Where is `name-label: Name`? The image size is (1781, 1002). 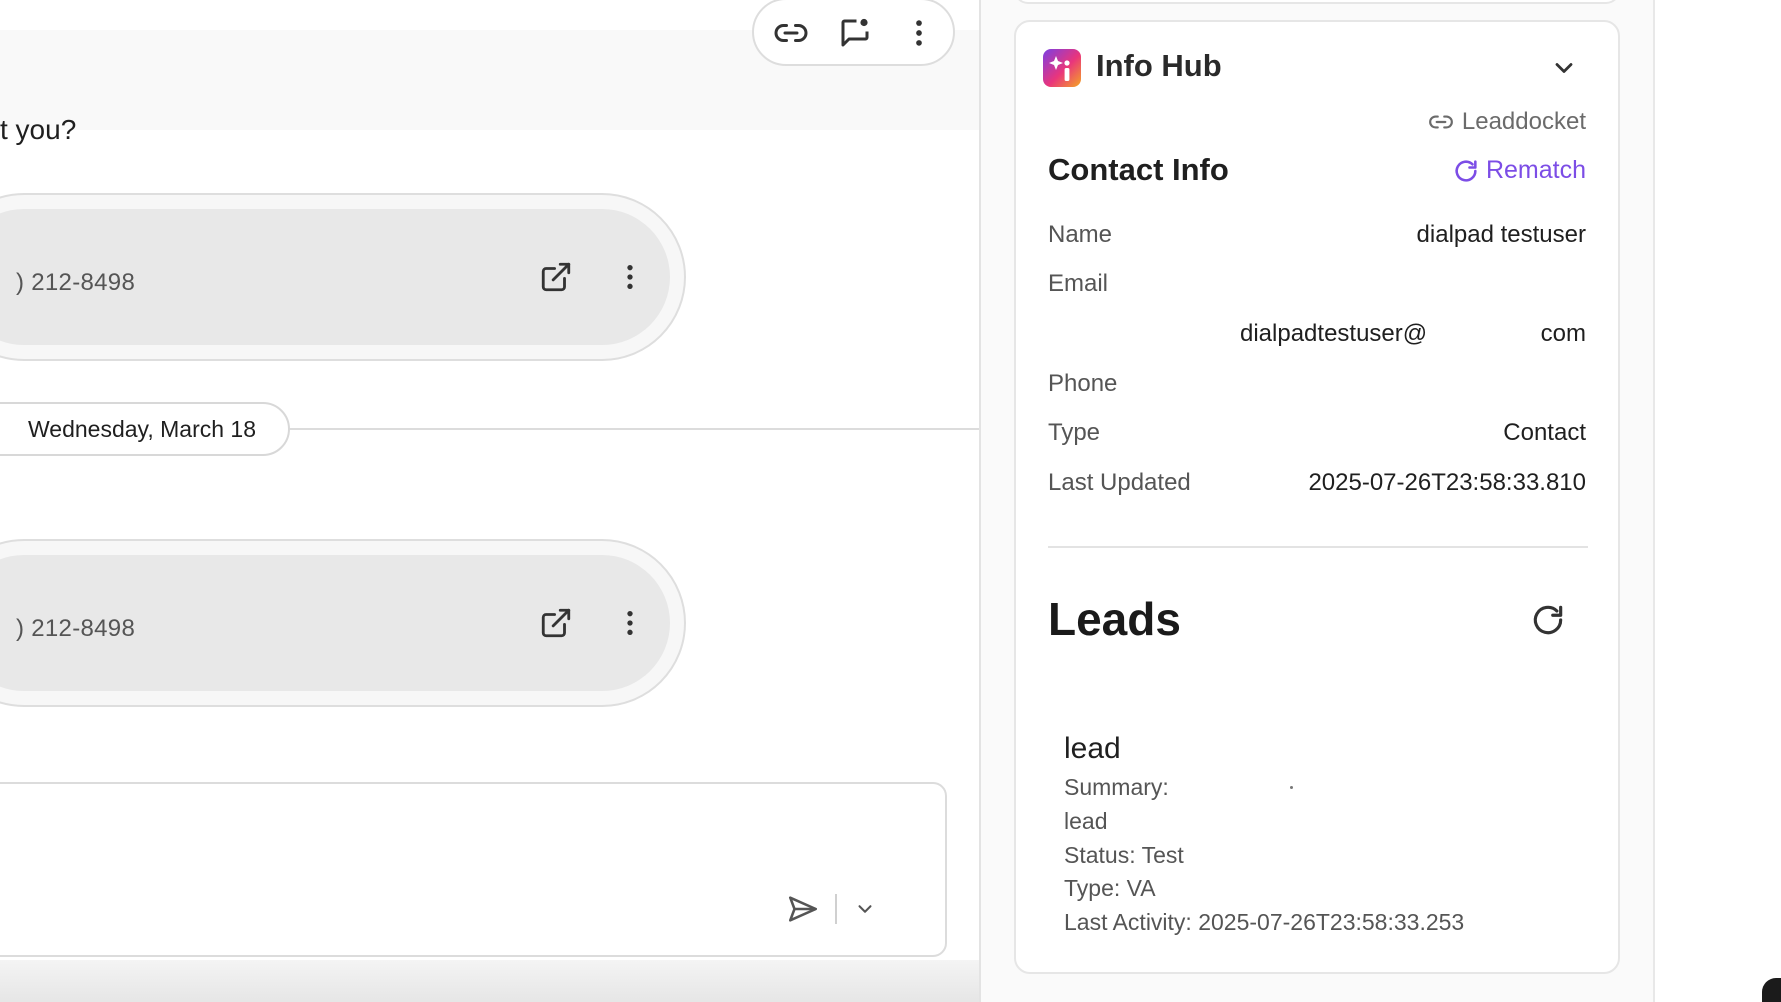
name-label: Name is located at coordinates (1080, 234).